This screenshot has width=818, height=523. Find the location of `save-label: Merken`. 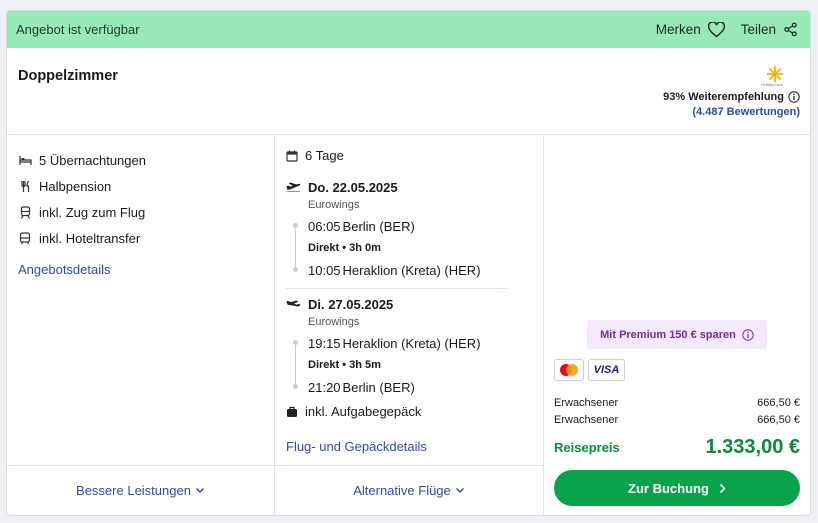

save-label: Merken is located at coordinates (678, 29).